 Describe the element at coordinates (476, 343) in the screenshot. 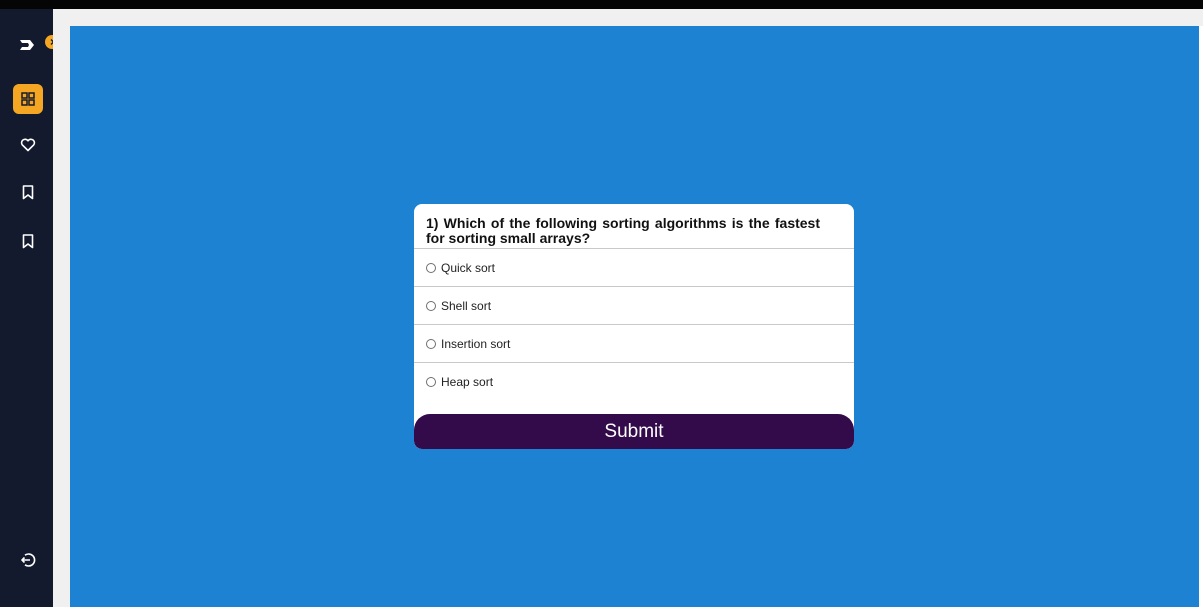

I see `answer-label: Insertion sort` at that location.